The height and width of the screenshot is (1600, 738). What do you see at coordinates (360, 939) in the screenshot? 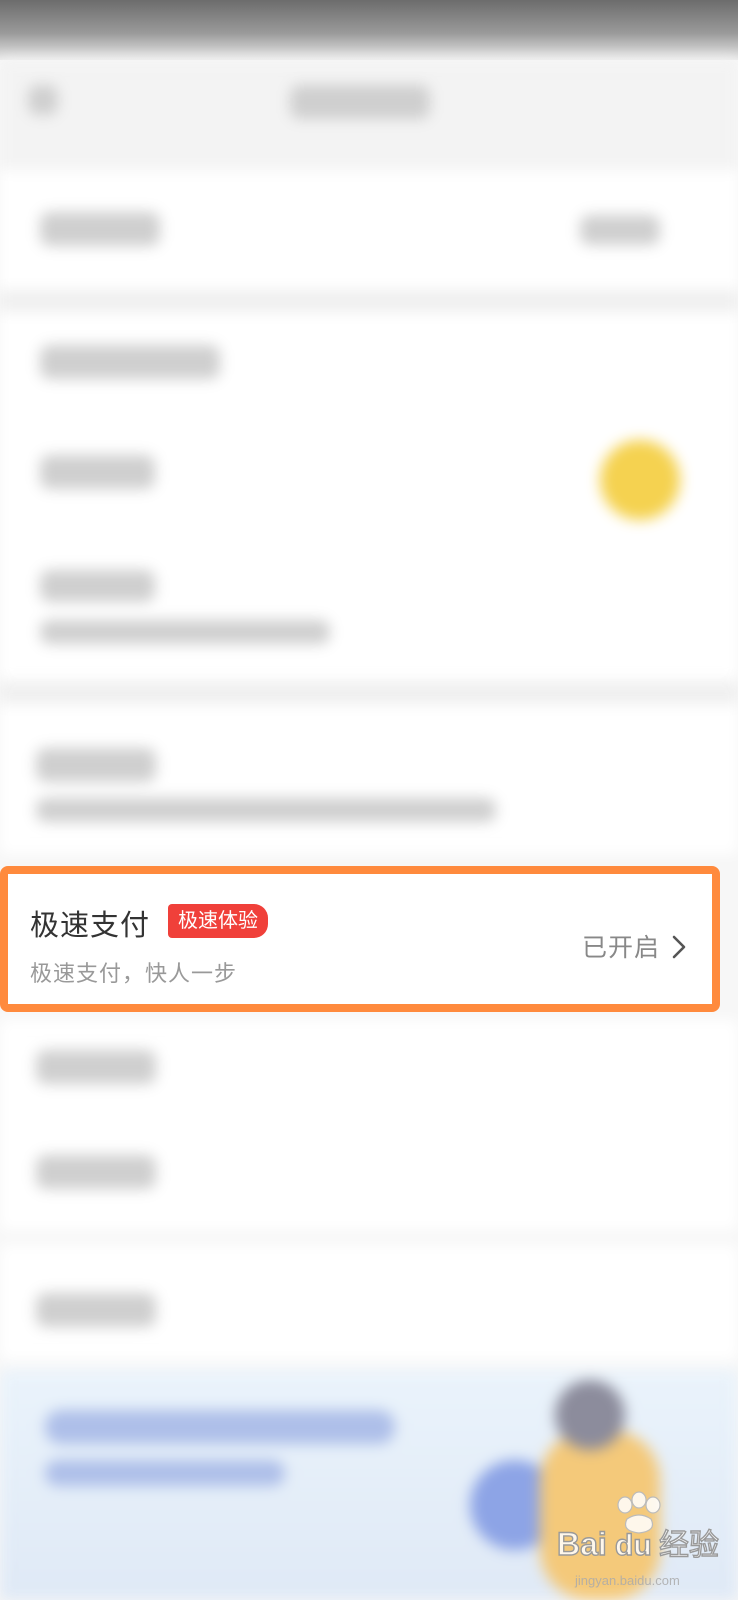
I see `fast-pay-row: 极速支付 极速体验 极速支付，快人一步 已开启` at bounding box center [360, 939].